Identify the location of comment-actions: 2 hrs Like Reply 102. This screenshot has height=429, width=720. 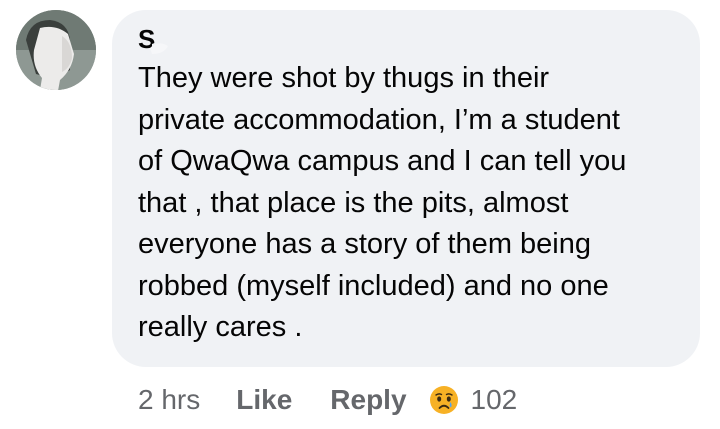
(327, 400).